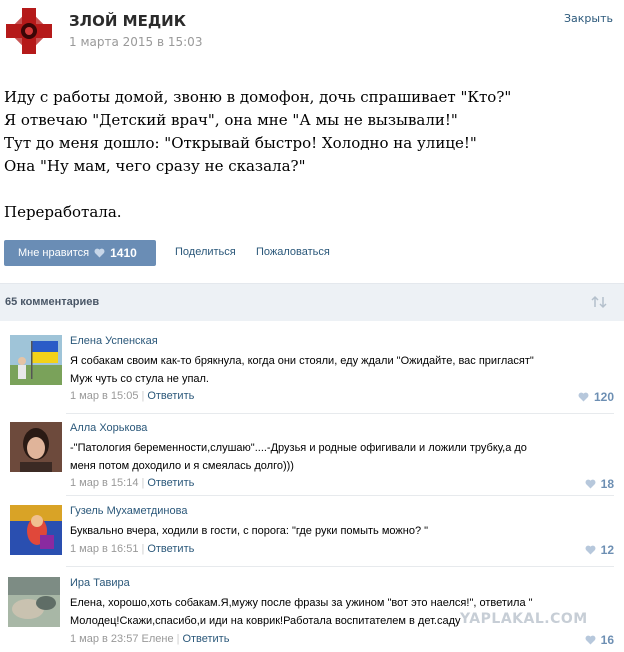  What do you see at coordinates (155, 166) in the screenshot?
I see `post-text-line: Она "Ну мам, чего сразу не сказала?"` at bounding box center [155, 166].